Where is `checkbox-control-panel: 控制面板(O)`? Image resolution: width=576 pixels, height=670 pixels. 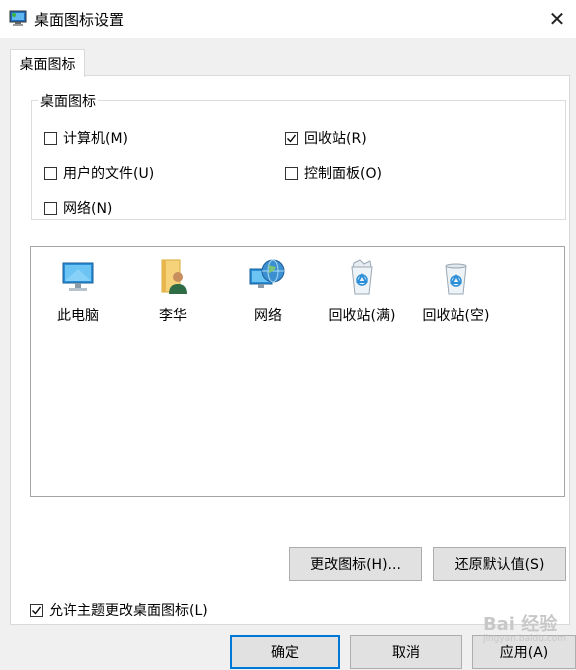 checkbox-control-panel: 控制面板(O) is located at coordinates (333, 173).